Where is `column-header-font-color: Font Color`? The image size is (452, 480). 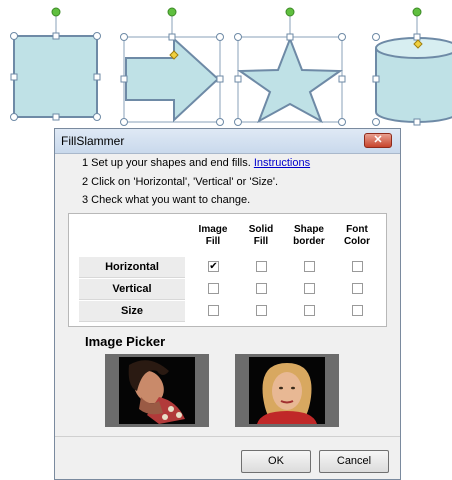 column-header-font-color: Font Color is located at coordinates (357, 235).